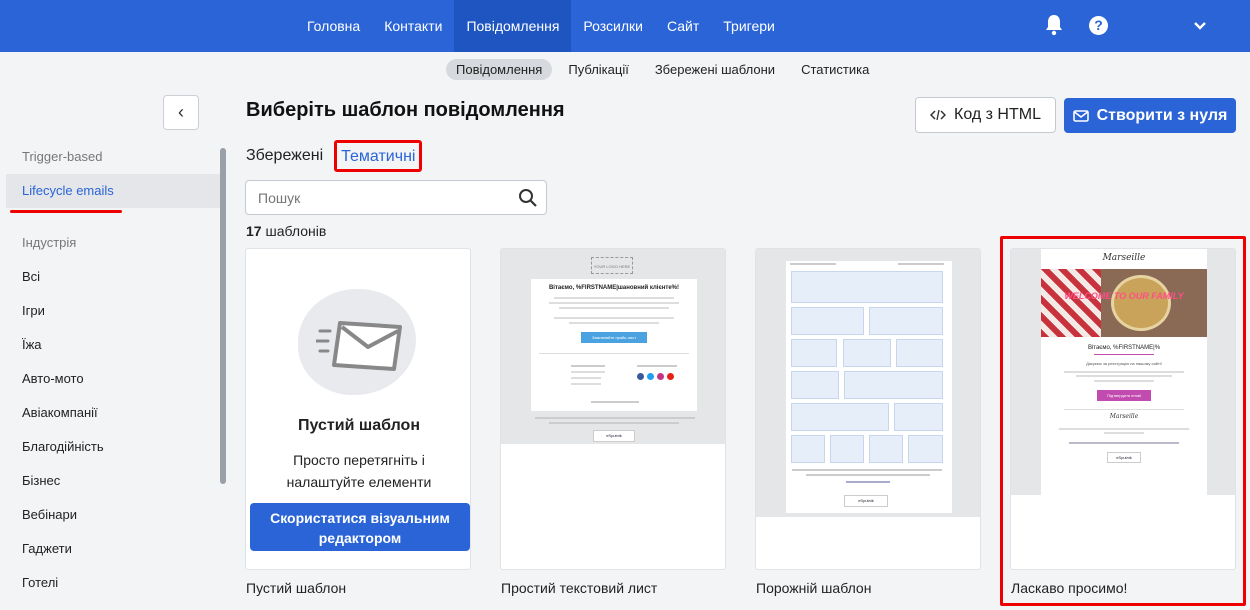  I want to click on nav-item-home: Головна, so click(333, 26).